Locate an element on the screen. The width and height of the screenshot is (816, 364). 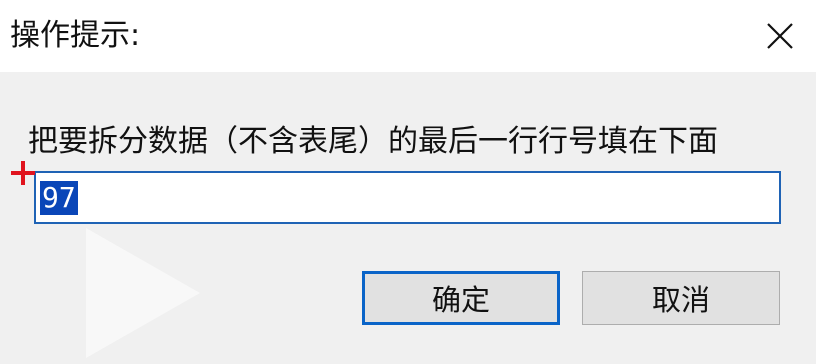
cancel-button: 取消 is located at coordinates (681, 298).